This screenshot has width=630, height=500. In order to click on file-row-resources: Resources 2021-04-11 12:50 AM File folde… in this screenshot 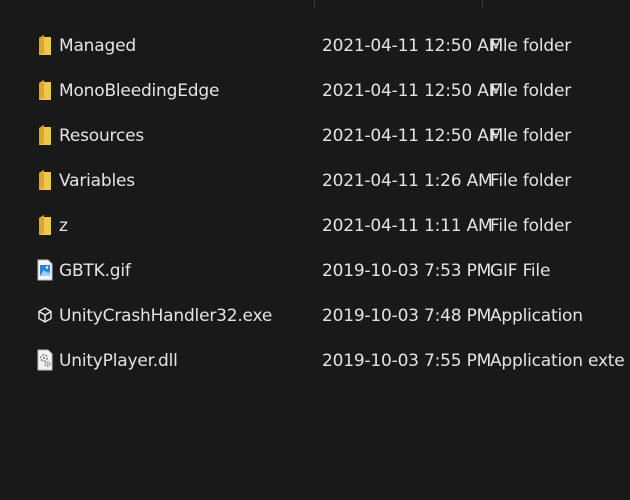, I will do `click(315, 135)`.